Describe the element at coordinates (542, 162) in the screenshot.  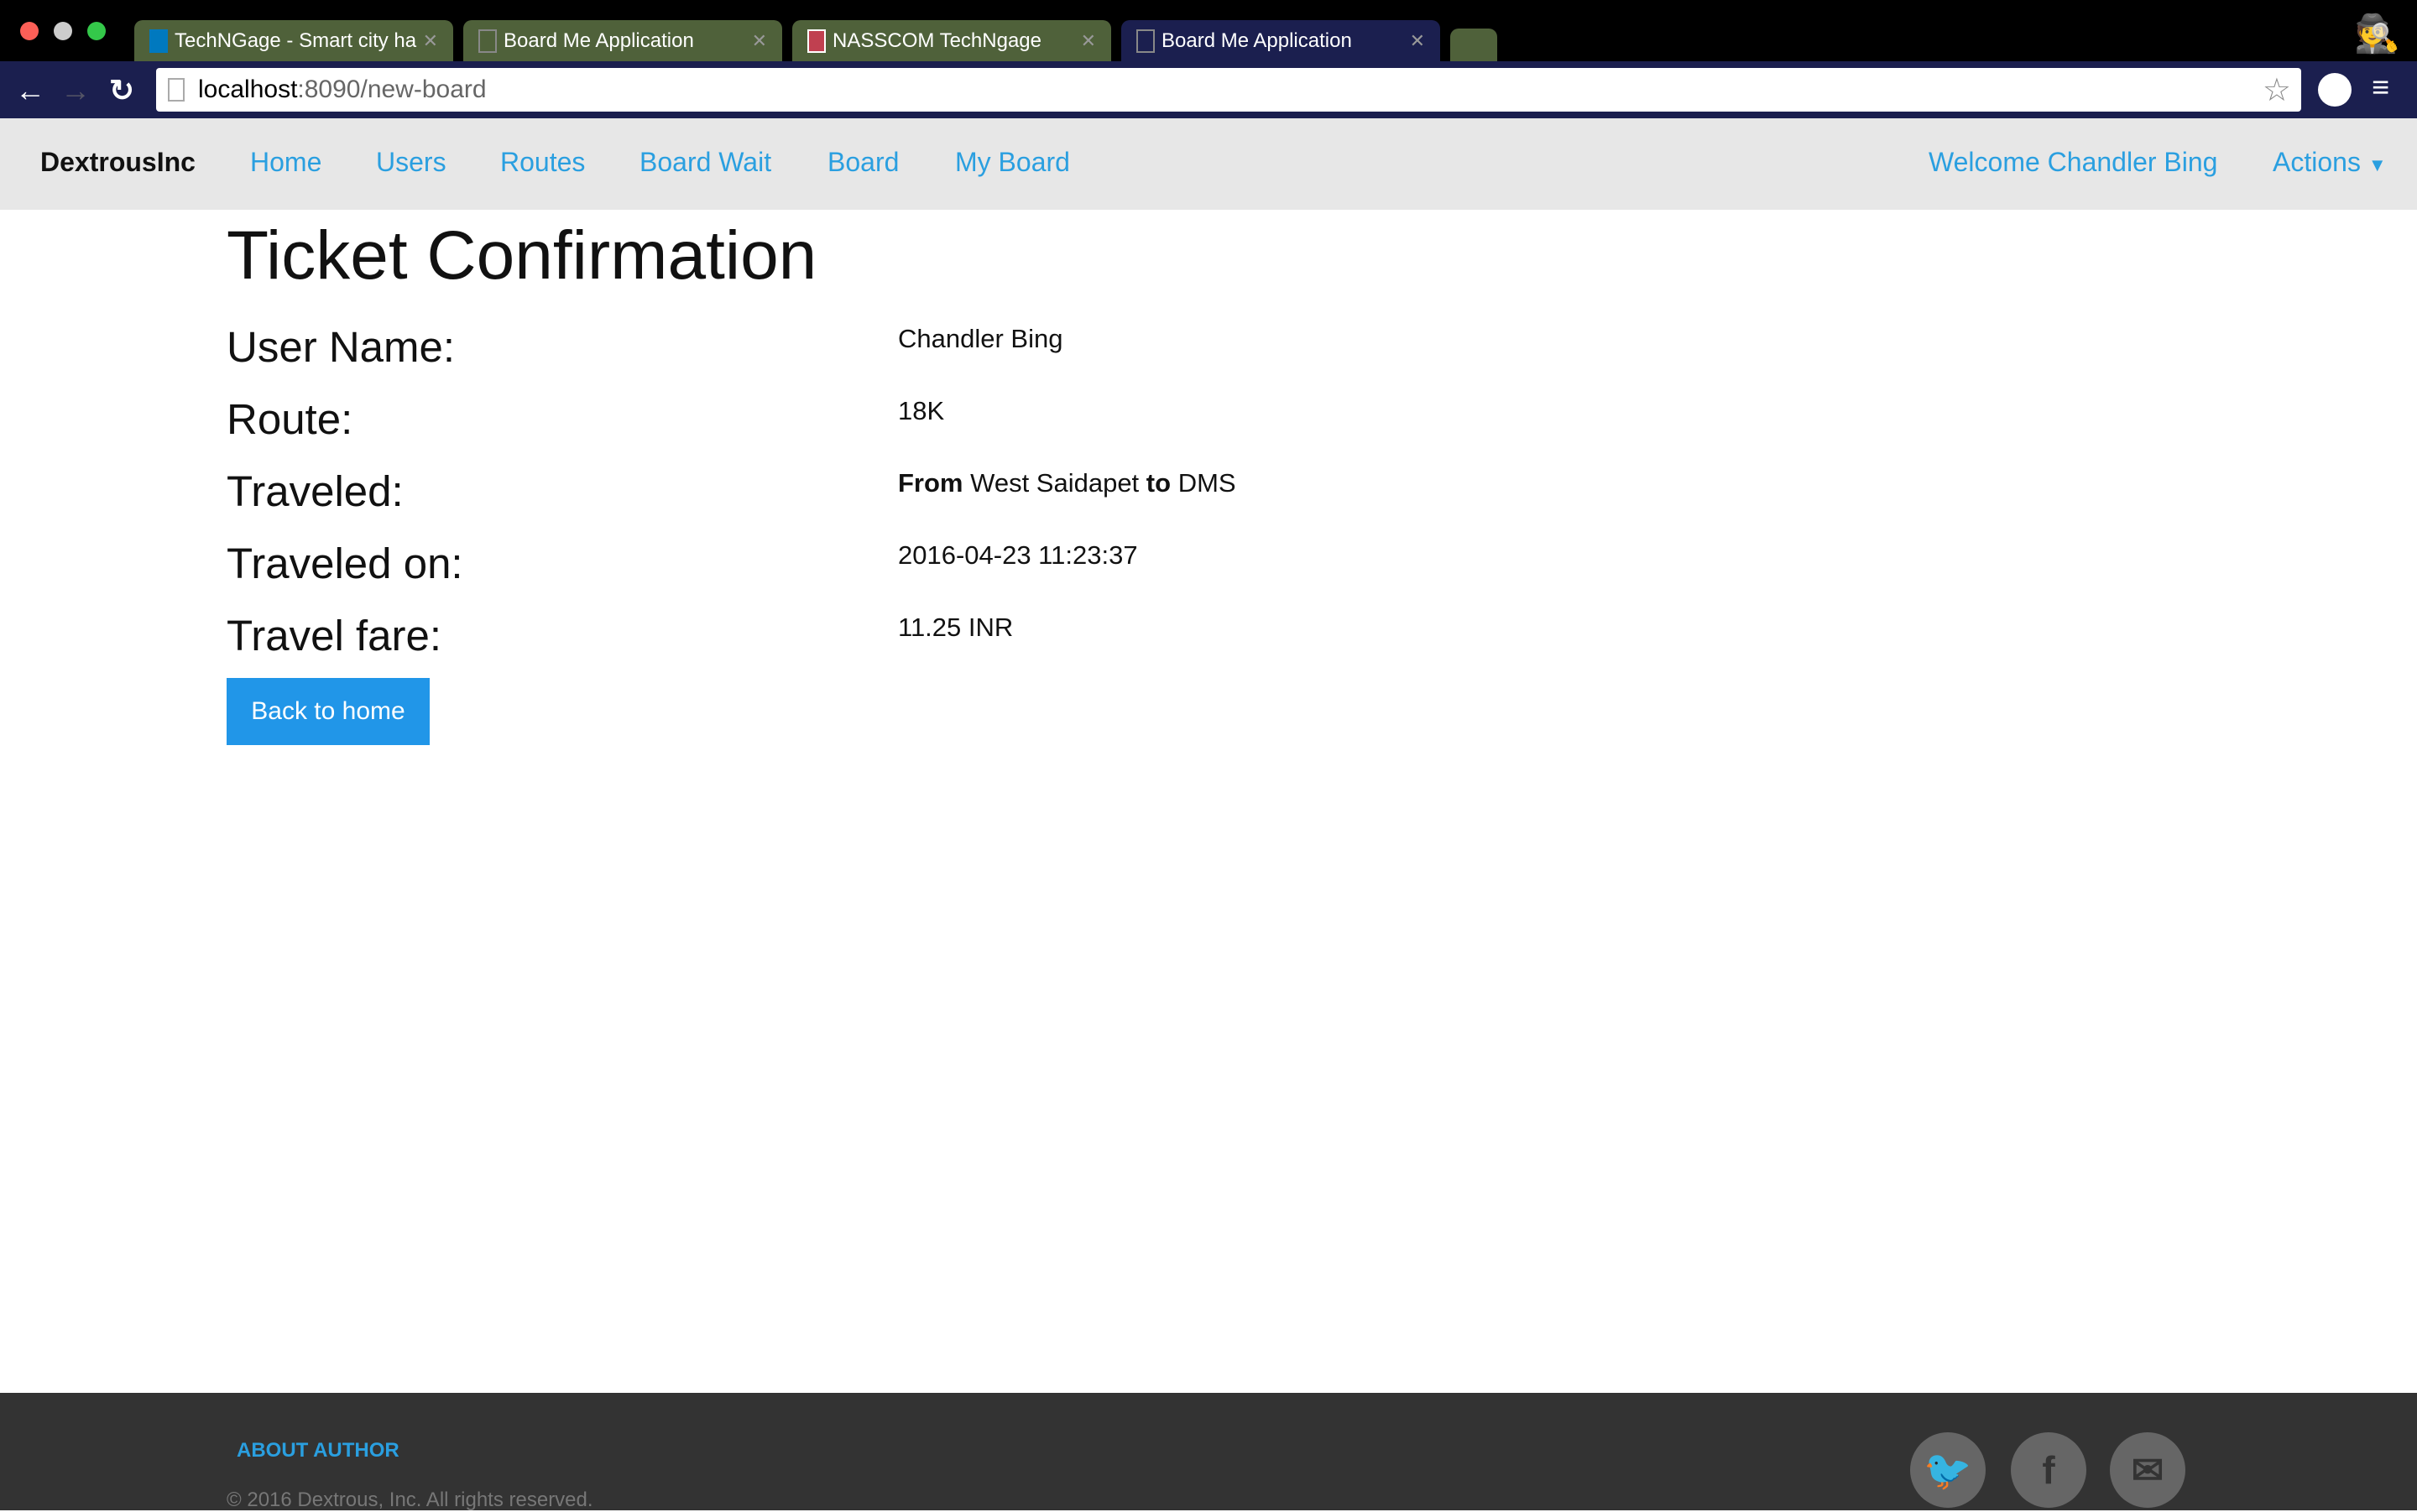
I see `nav-routes: Routes` at that location.